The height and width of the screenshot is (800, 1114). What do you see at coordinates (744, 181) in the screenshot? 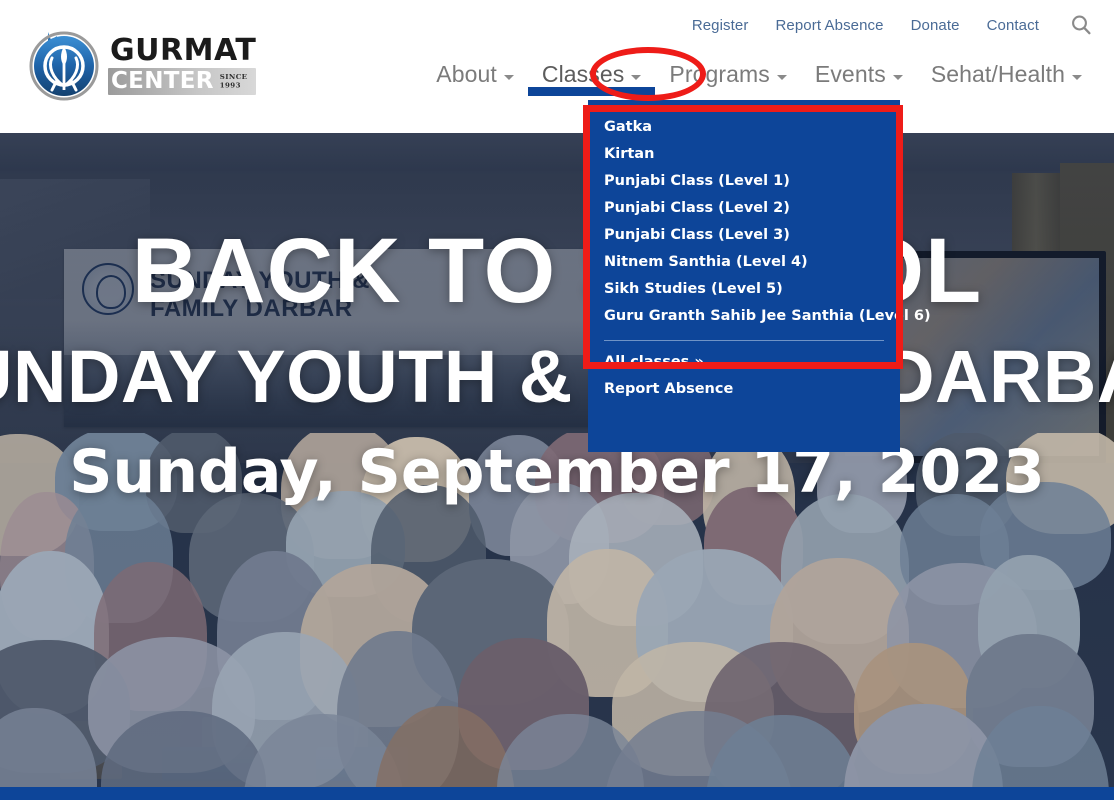
I see `dropdown-item-punjabi-level-1: Punjabi Class (Level 1)` at bounding box center [744, 181].